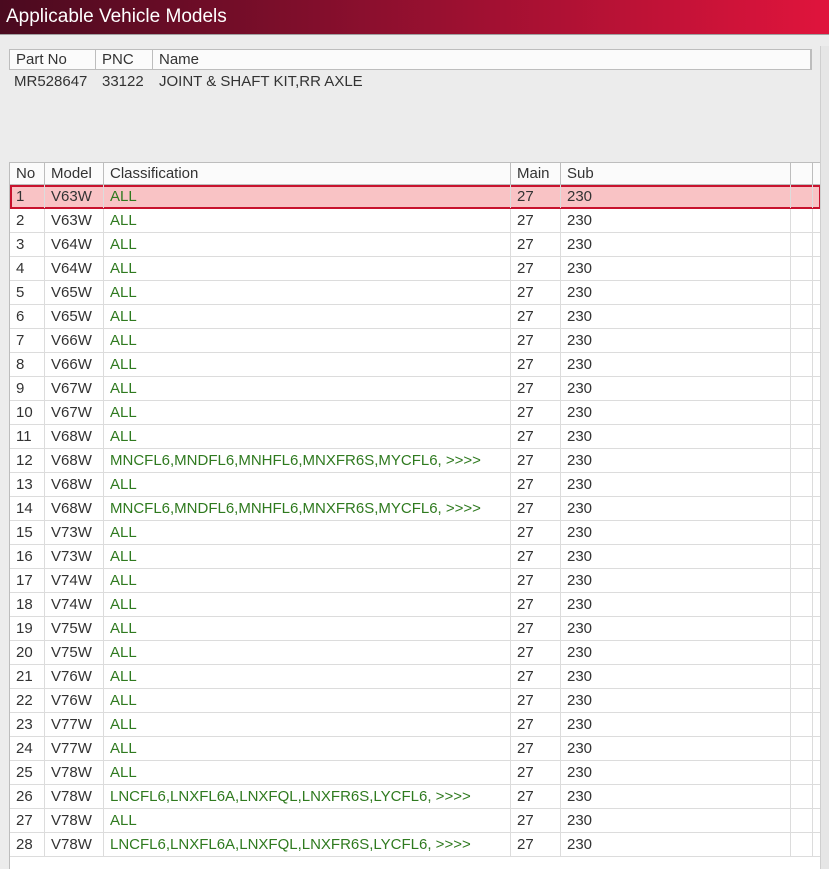  I want to click on table-row: 15 V73W ALL 27 230, so click(415, 533).